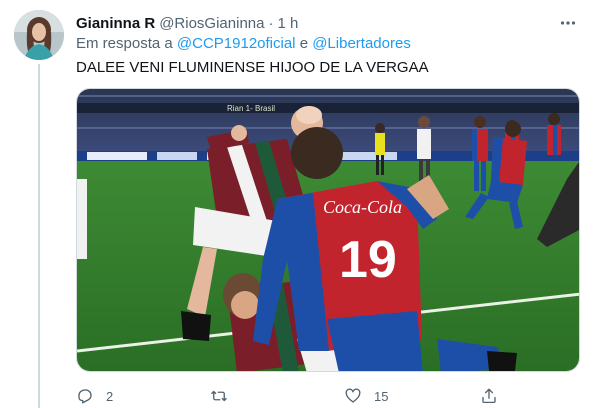  What do you see at coordinates (328, 396) in the screenshot?
I see `tweet-actions: 2 15` at bounding box center [328, 396].